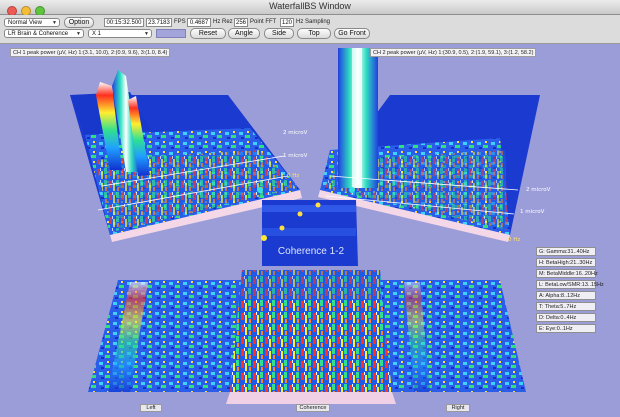 Image resolution: width=620 pixels, height=417 pixels. What do you see at coordinates (208, 33) in the screenshot?
I see `reset-button: Reset` at bounding box center [208, 33].